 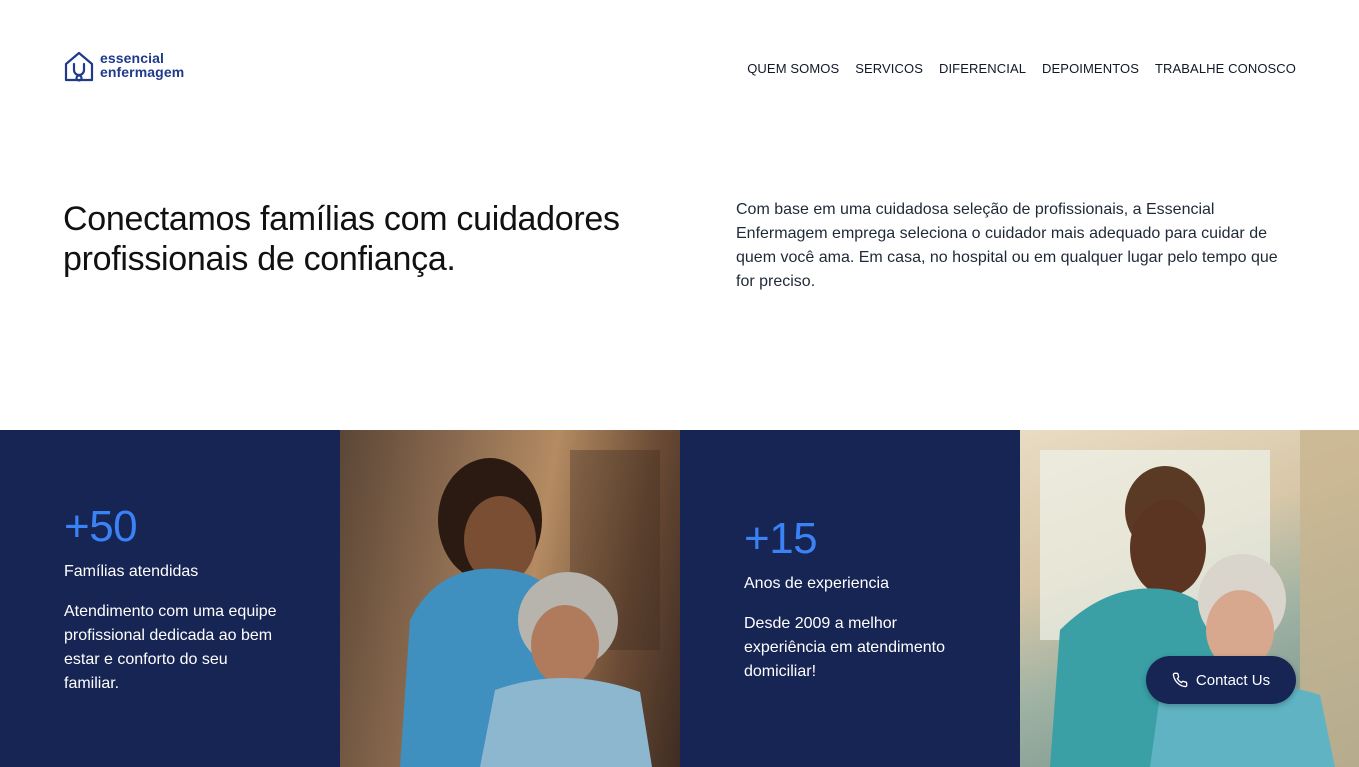 I want to click on nav-quem-somos: QUEM SOMOS, so click(x=793, y=68).